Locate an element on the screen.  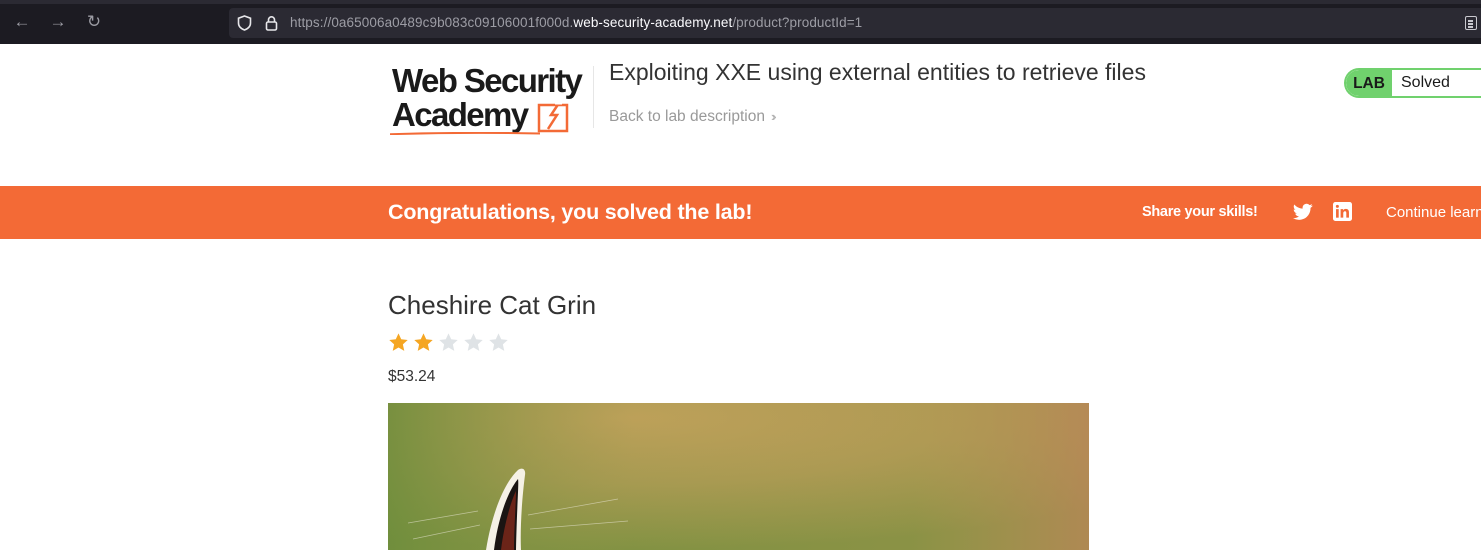
congratulations-message: Congratulations, you solved the lab! is located at coordinates (570, 212).